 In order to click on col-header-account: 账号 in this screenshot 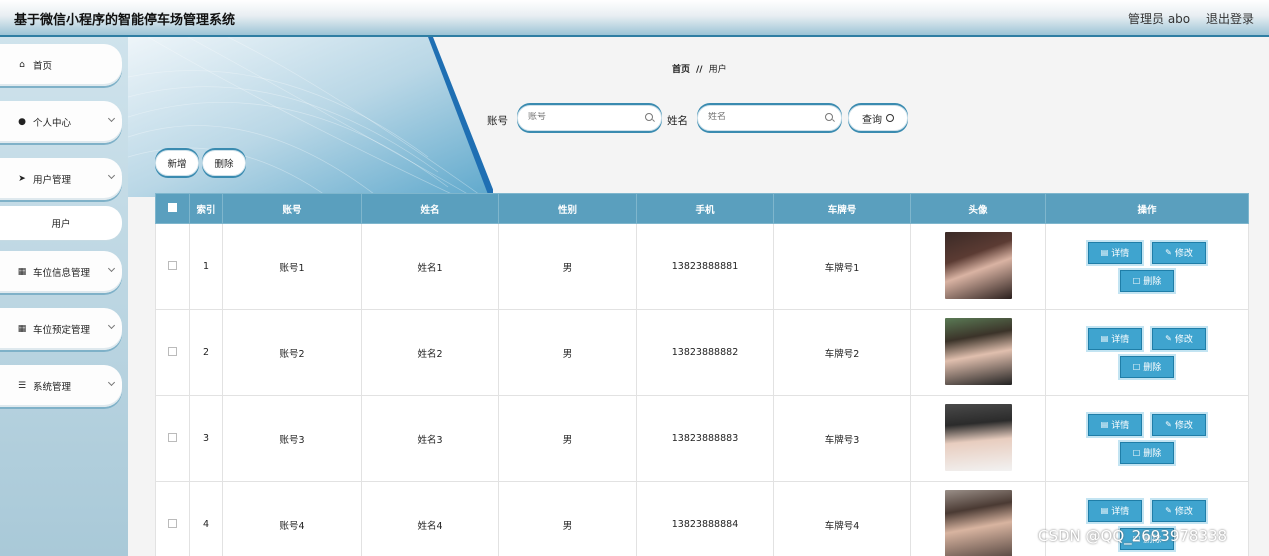, I will do `click(292, 208)`.